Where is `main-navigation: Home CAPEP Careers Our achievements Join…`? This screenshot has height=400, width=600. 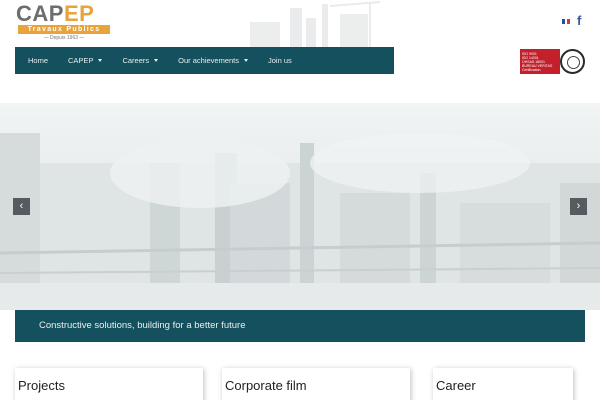
main-navigation: Home CAPEP Careers Our achievements Join… is located at coordinates (204, 60).